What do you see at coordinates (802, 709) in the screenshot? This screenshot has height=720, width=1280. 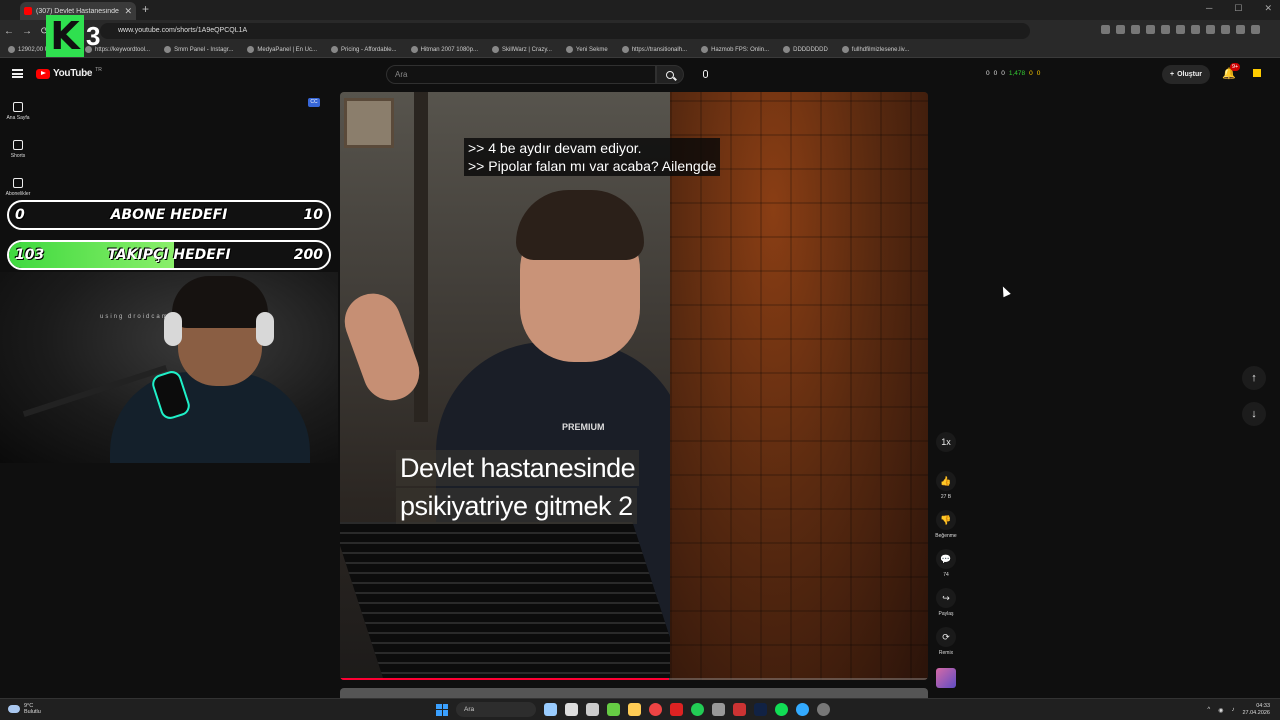 I see `edge-icon` at bounding box center [802, 709].